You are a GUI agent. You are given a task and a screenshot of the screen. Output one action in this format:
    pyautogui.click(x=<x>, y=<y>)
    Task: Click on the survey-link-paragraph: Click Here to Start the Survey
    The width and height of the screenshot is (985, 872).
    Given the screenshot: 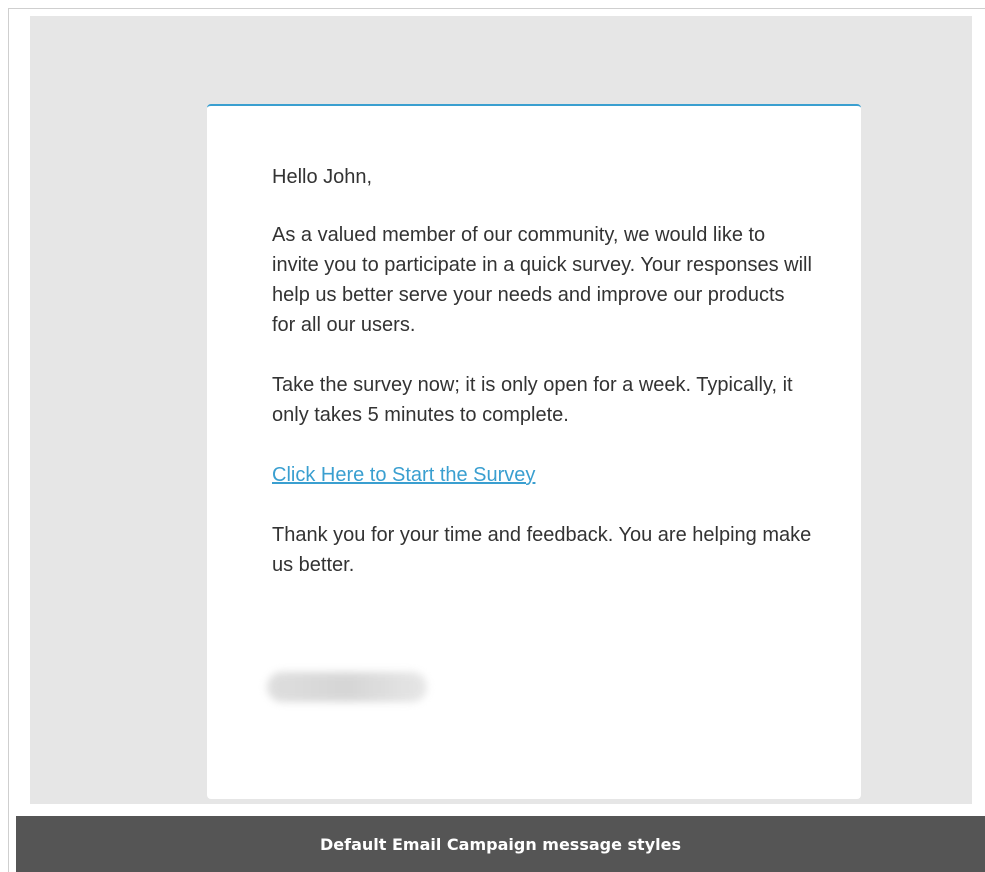 What is the action you would take?
    pyautogui.click(x=542, y=475)
    